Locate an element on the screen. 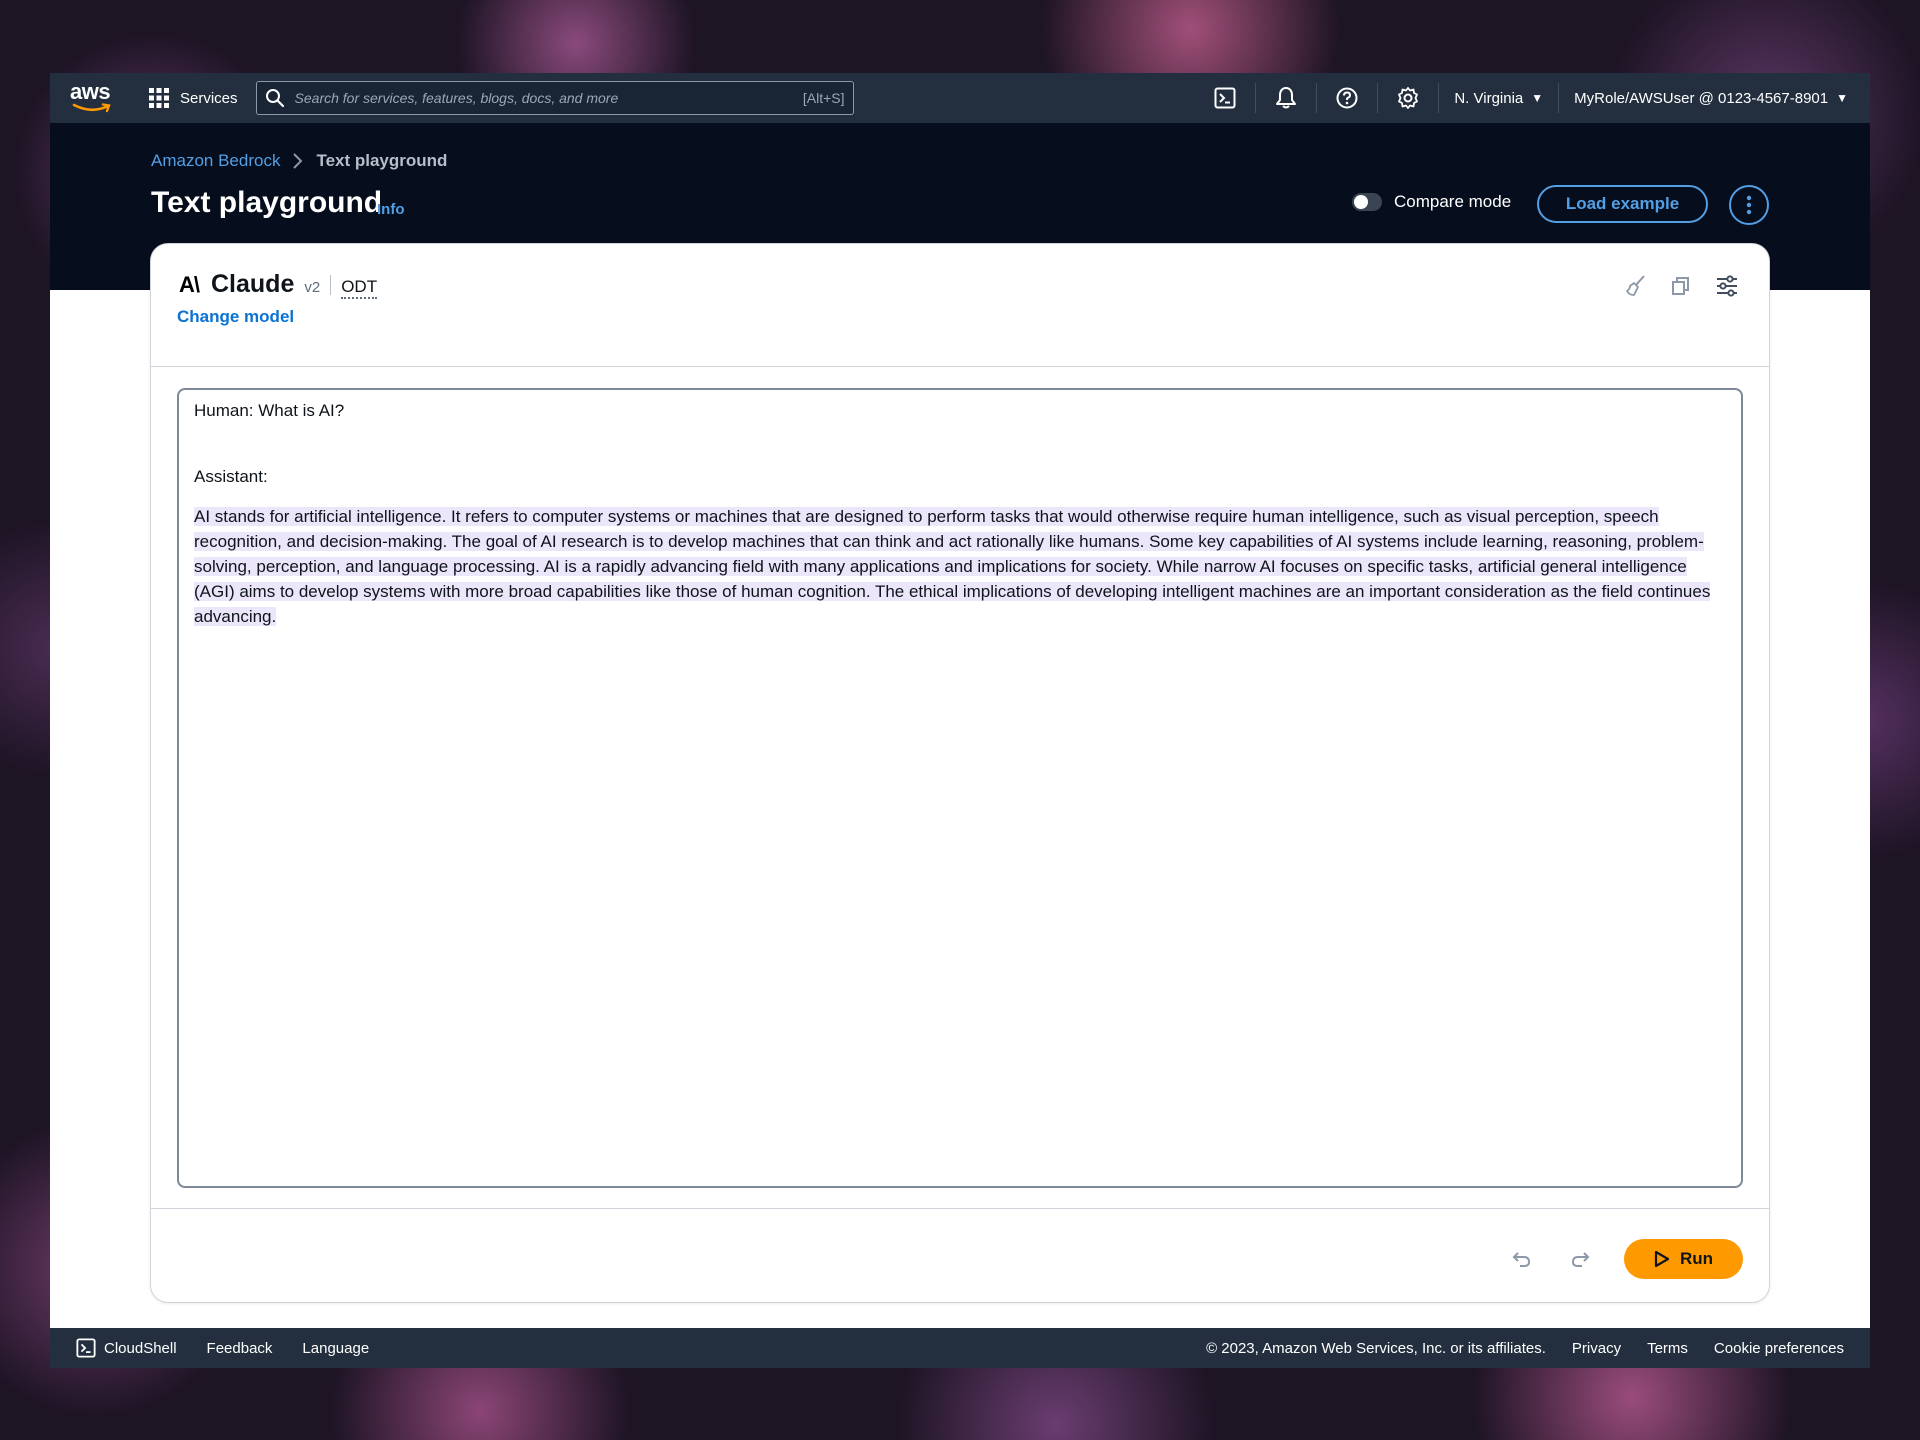 The height and width of the screenshot is (1440, 1920). copy-icon is located at coordinates (1681, 286).